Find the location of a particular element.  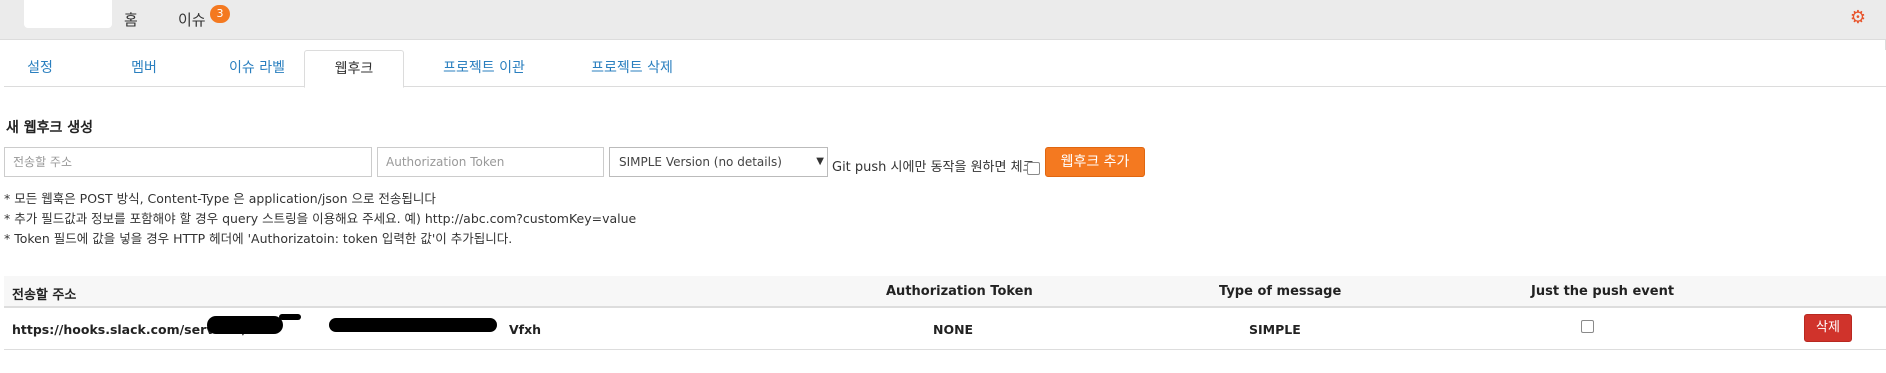

url-input is located at coordinates (188, 162).